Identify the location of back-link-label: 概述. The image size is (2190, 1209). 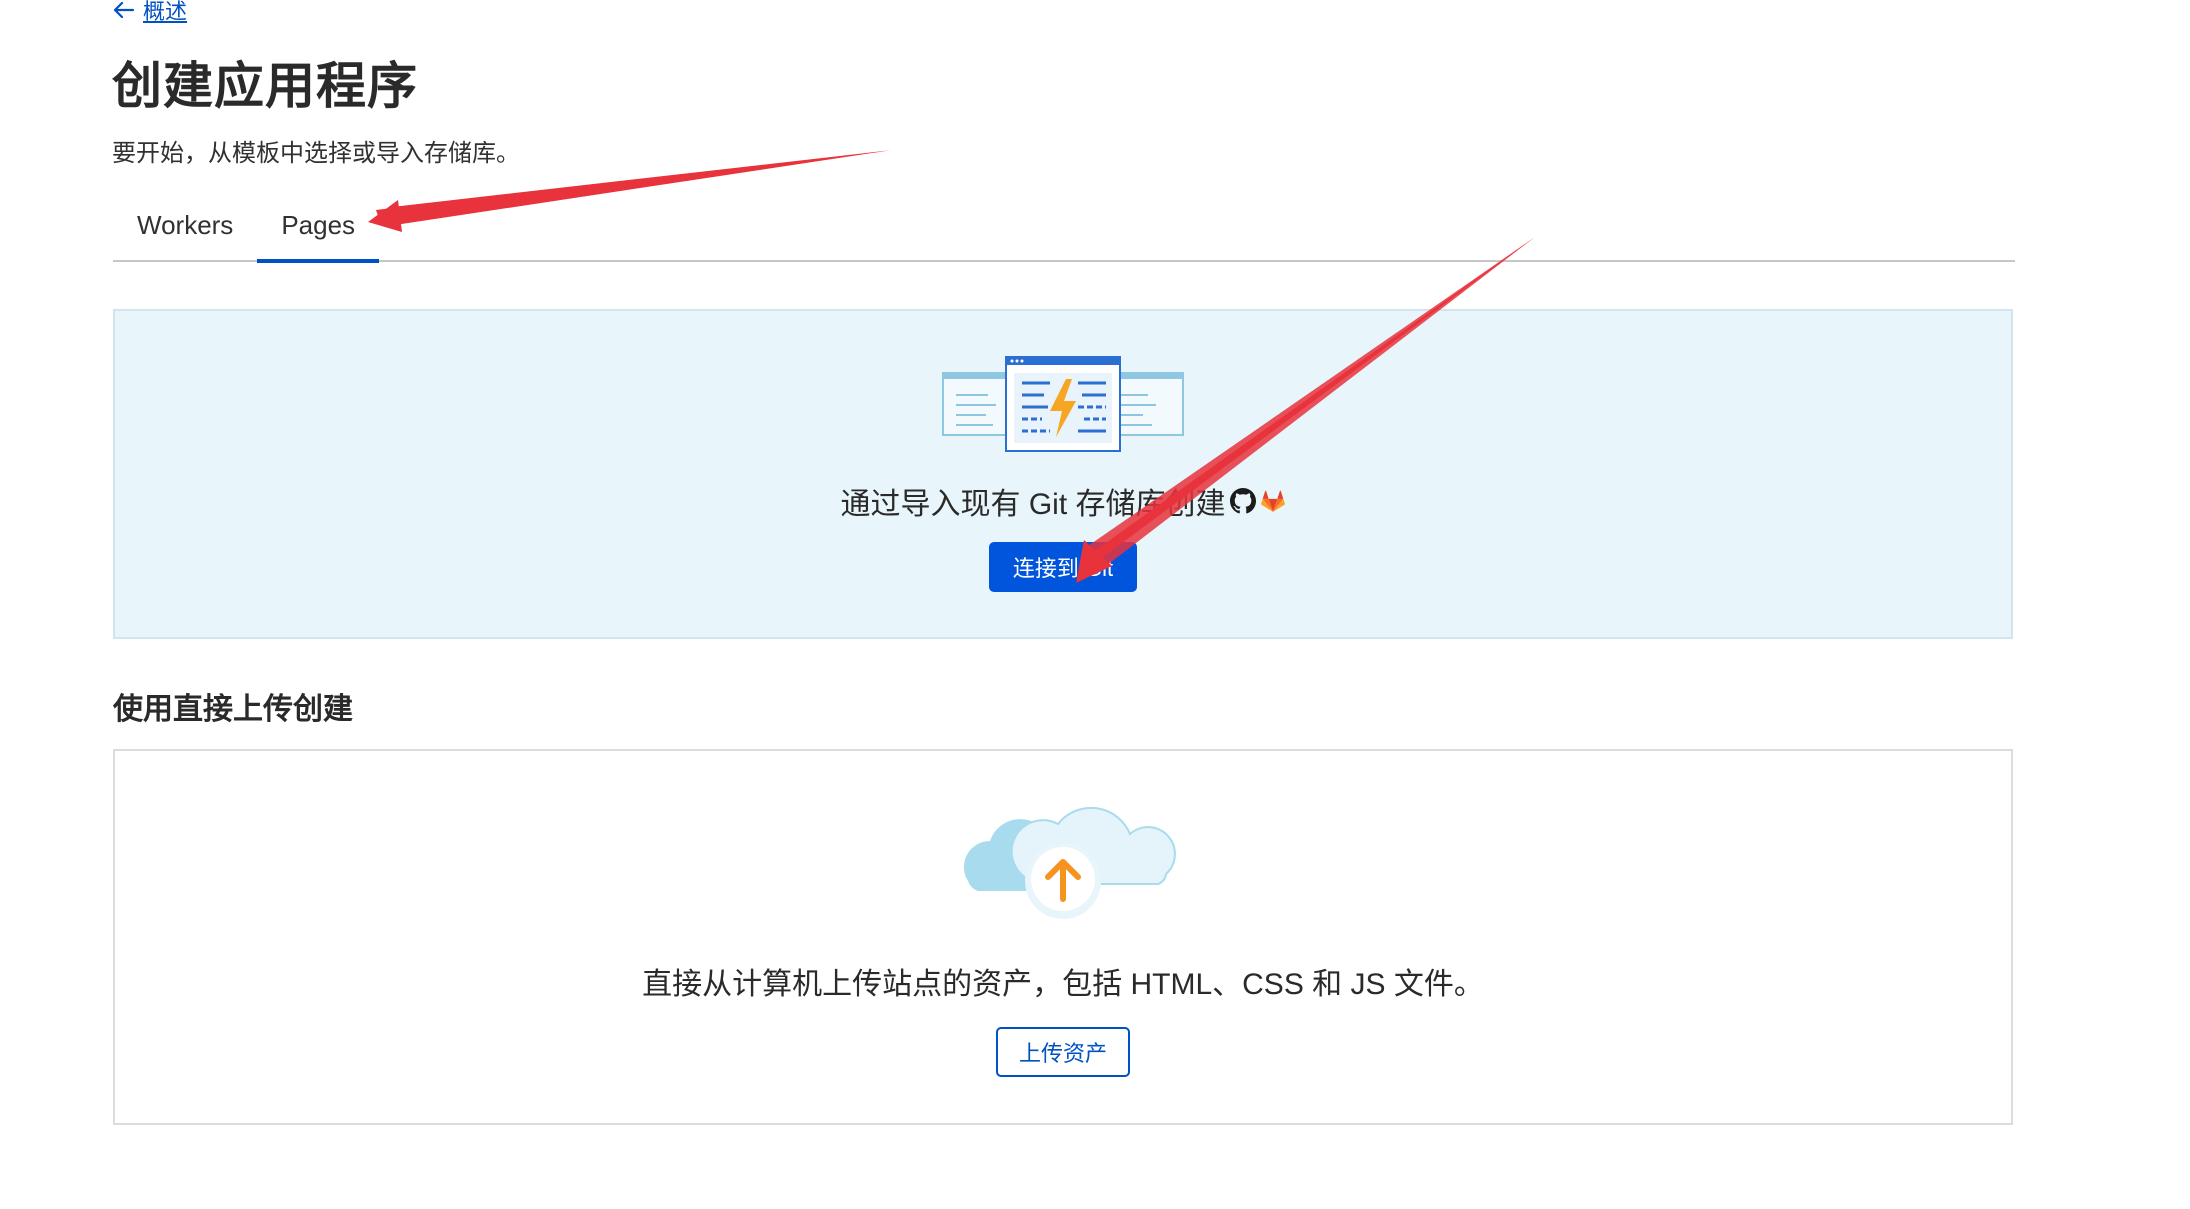
(165, 13).